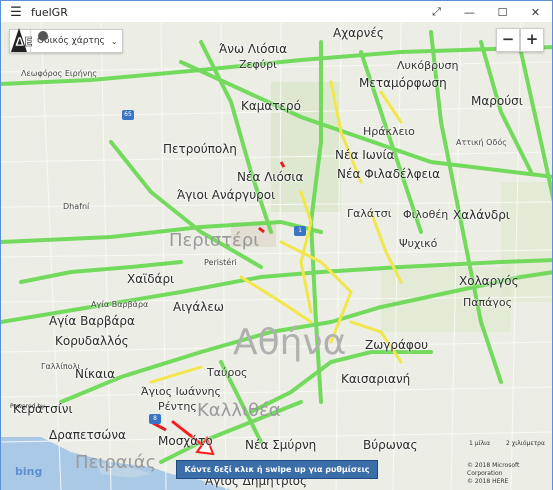  I want to click on window-title: fuelGR, so click(49, 12).